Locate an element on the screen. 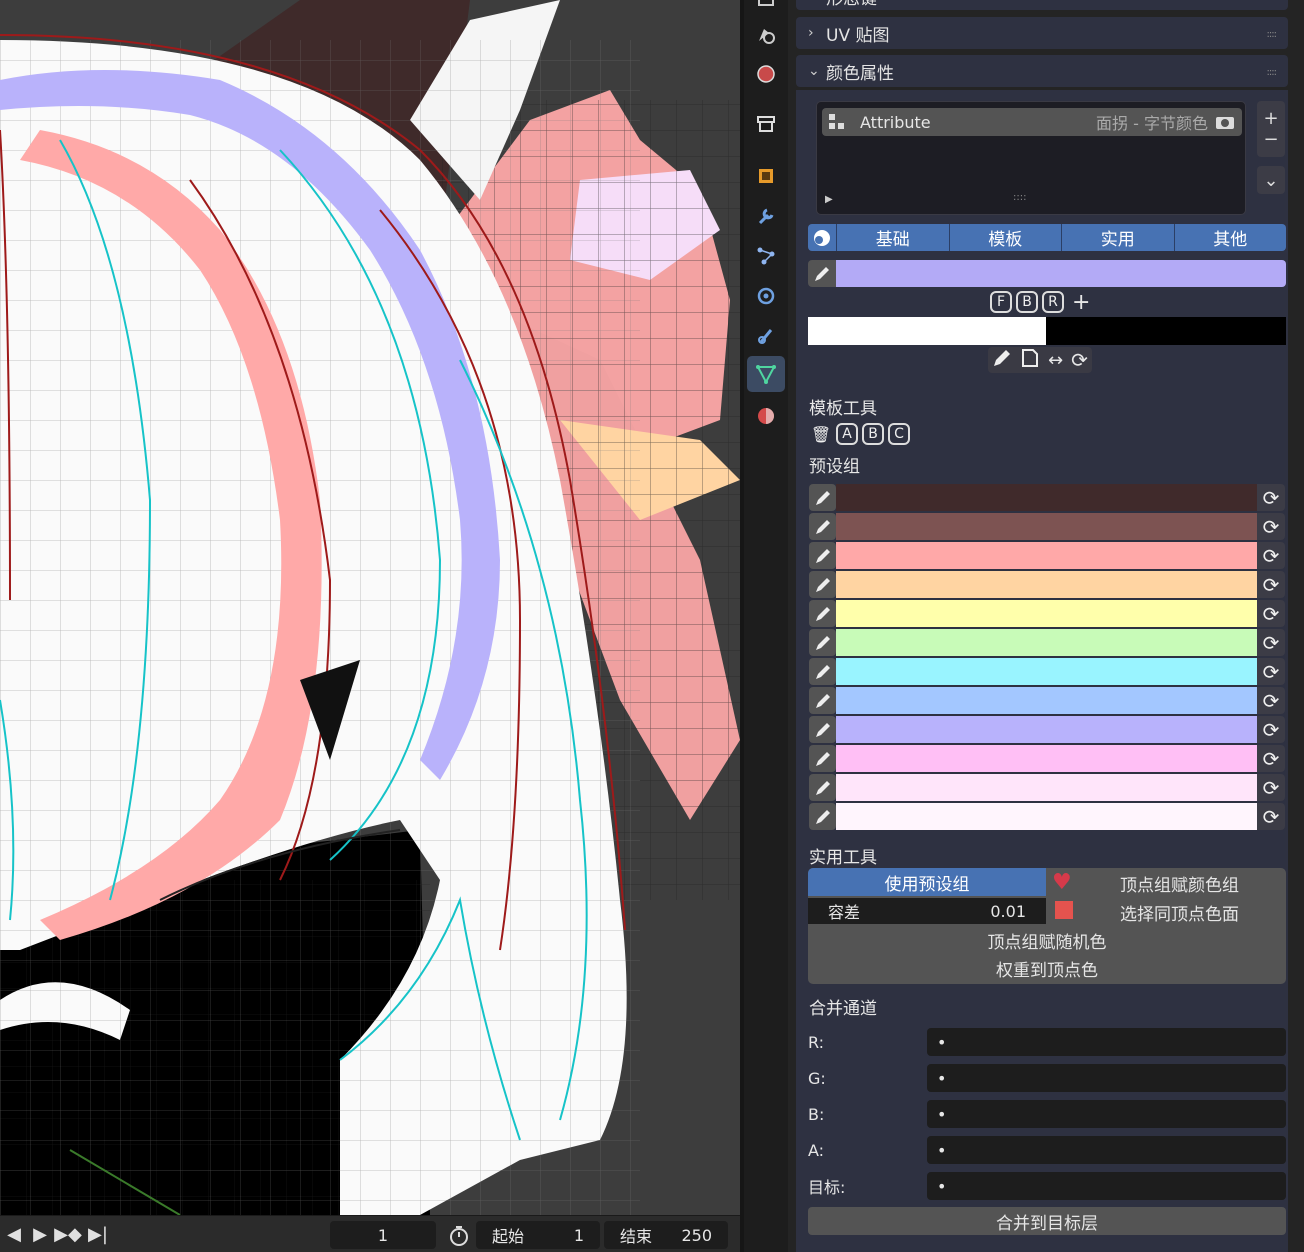 Image resolution: width=1304 pixels, height=1252 pixels. black-swatch is located at coordinates (1166, 331).